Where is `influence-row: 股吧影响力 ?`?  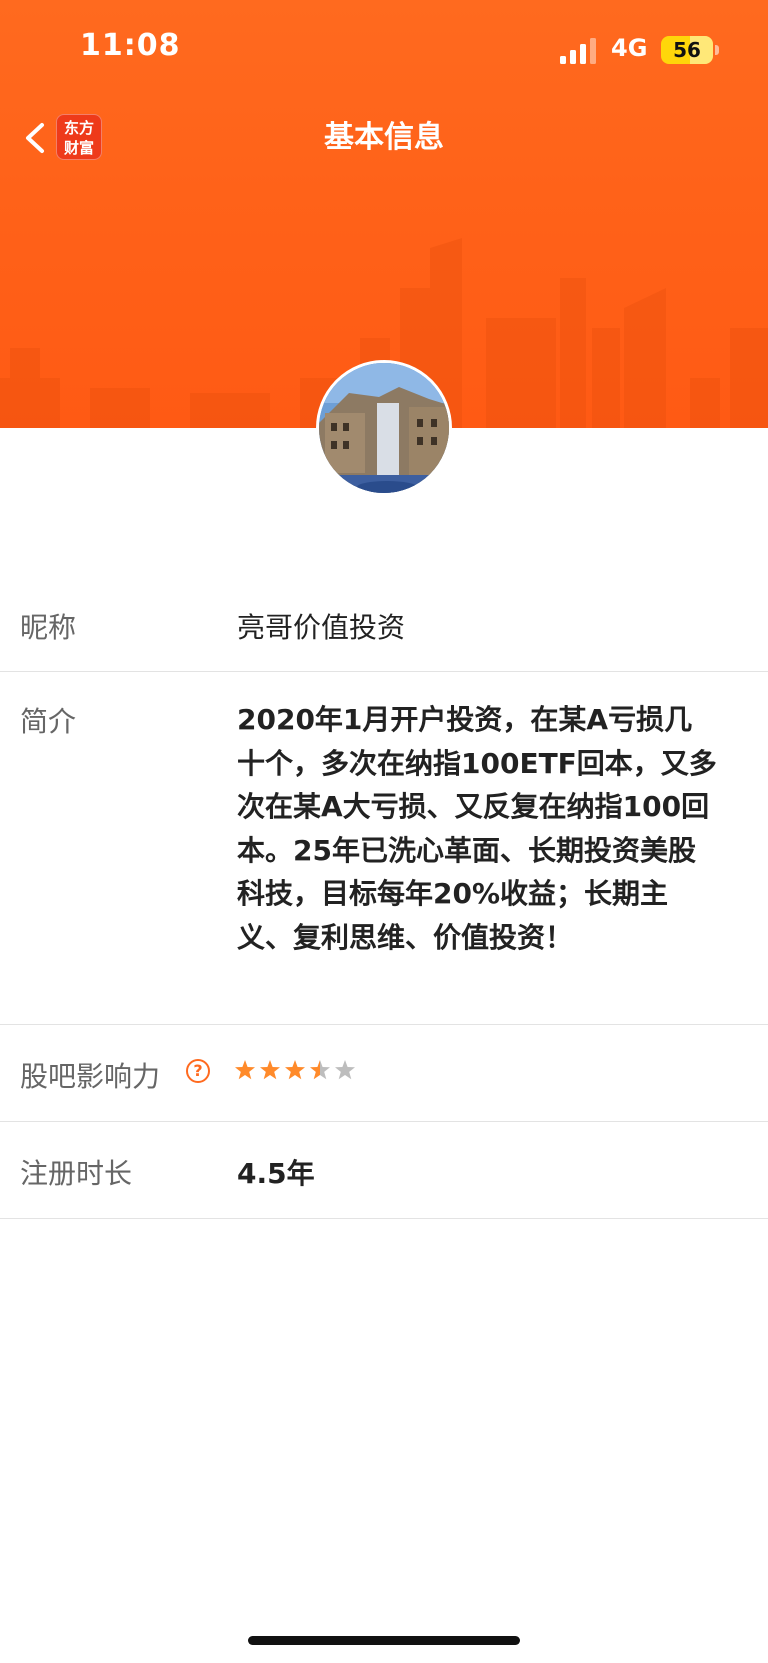
influence-row: 股吧影响力 ? is located at coordinates (384, 1073).